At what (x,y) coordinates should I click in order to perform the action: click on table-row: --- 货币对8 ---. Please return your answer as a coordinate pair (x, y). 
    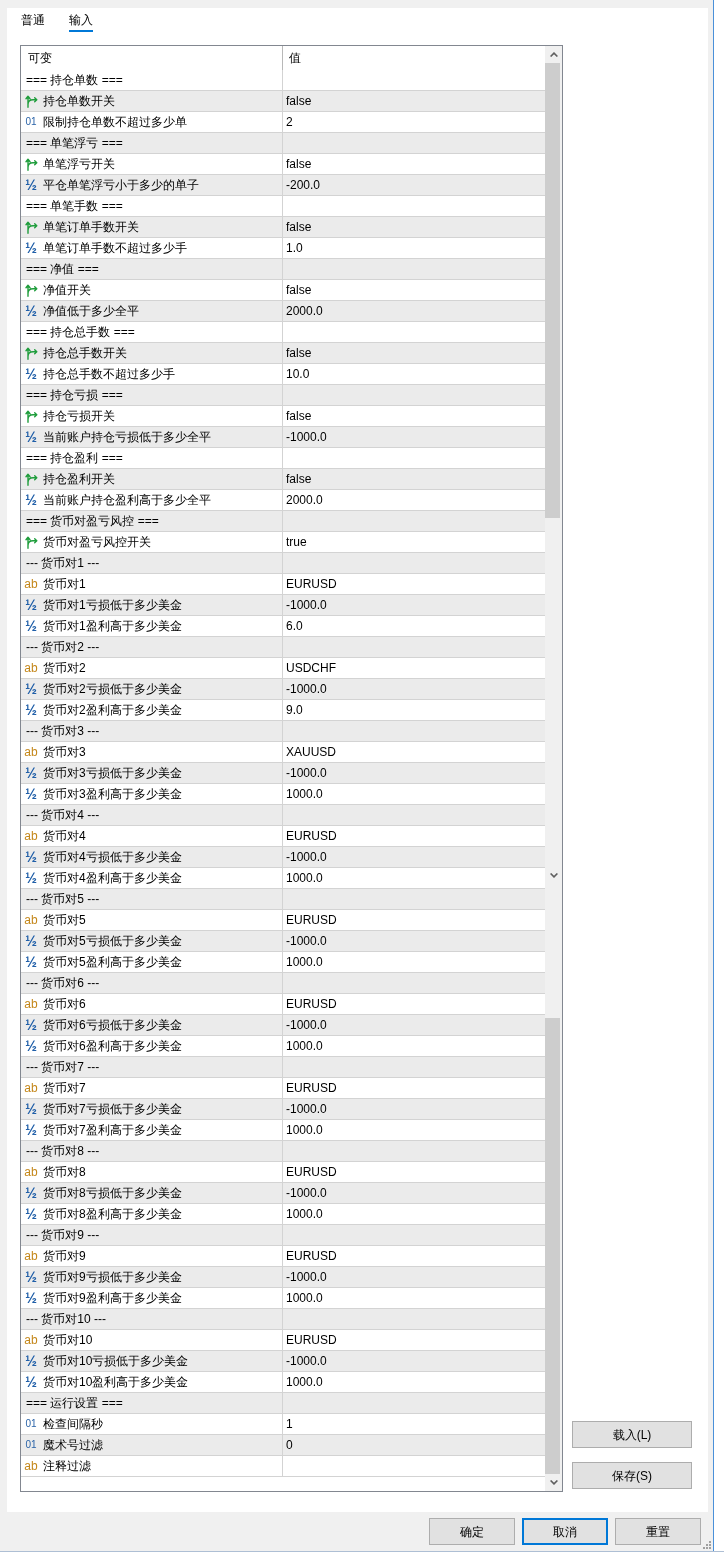
    Looking at the image, I should click on (283, 1151).